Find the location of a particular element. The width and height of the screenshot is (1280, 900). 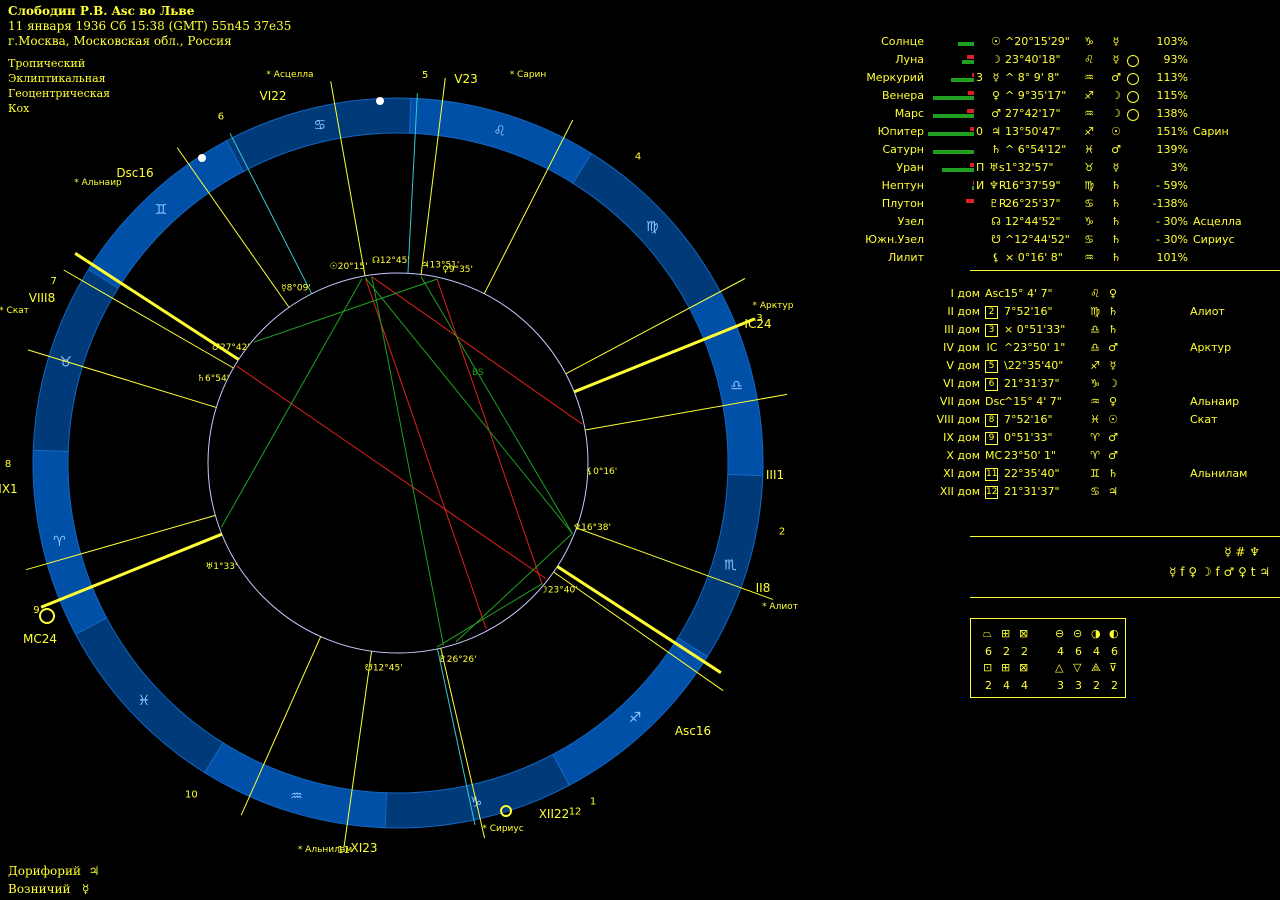

cusp-label: II8 is located at coordinates (763, 588).